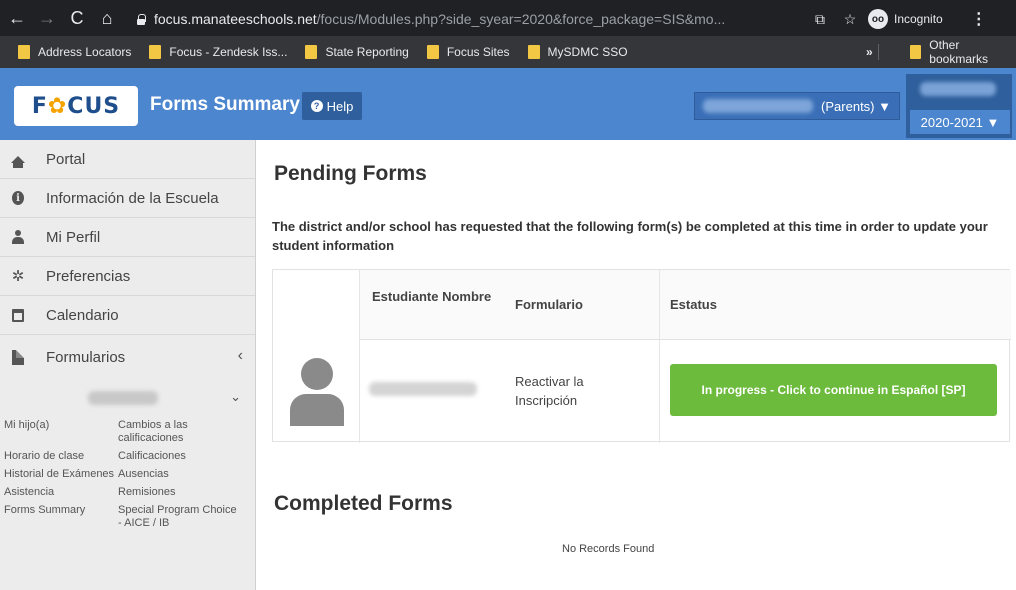  I want to click on logo-text: F, so click(39, 106).